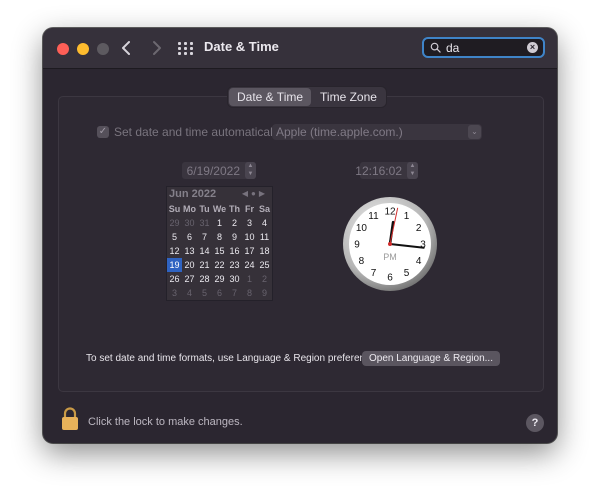 This screenshot has height=501, width=600. I want to click on weekday-label: Su, so click(174, 209).